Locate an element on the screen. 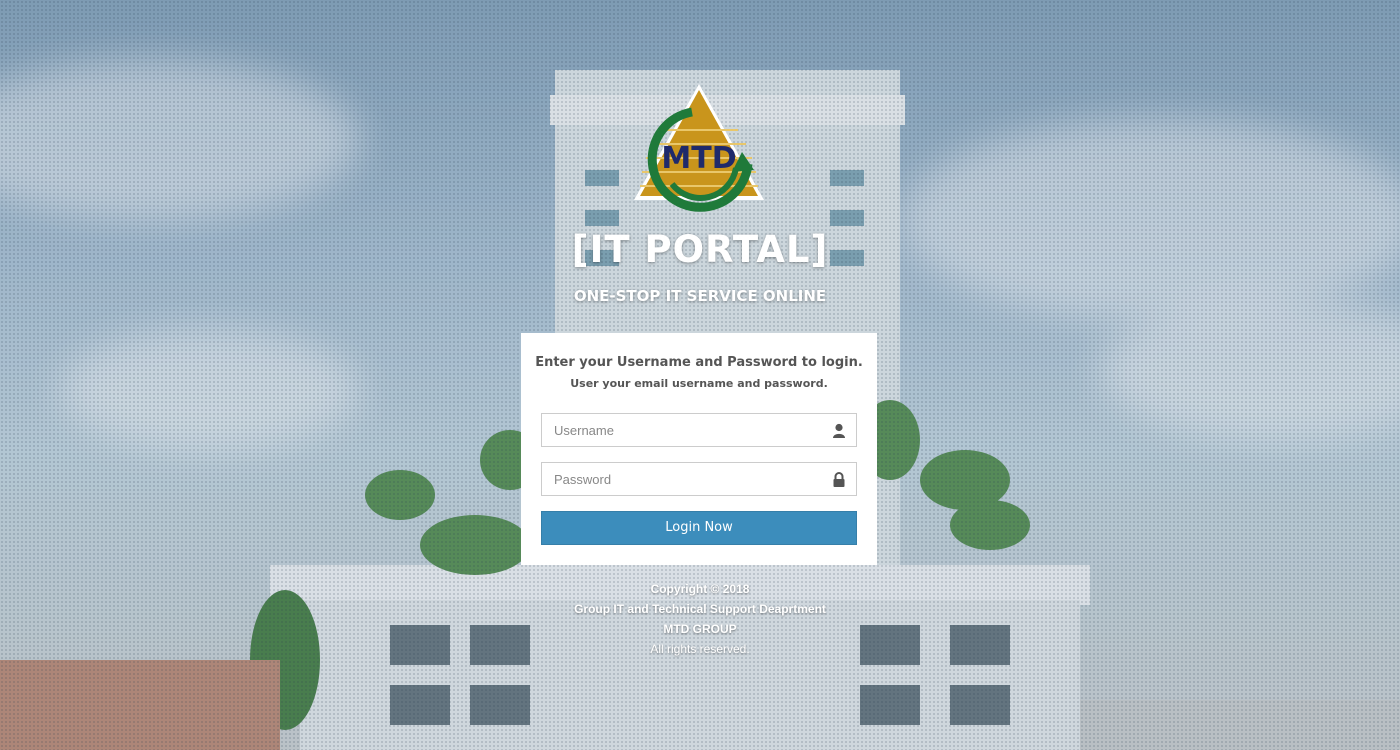 The image size is (1400, 750). portal-subtitle: ONE-STOP IT SERVICE ONLINE is located at coordinates (700, 296).